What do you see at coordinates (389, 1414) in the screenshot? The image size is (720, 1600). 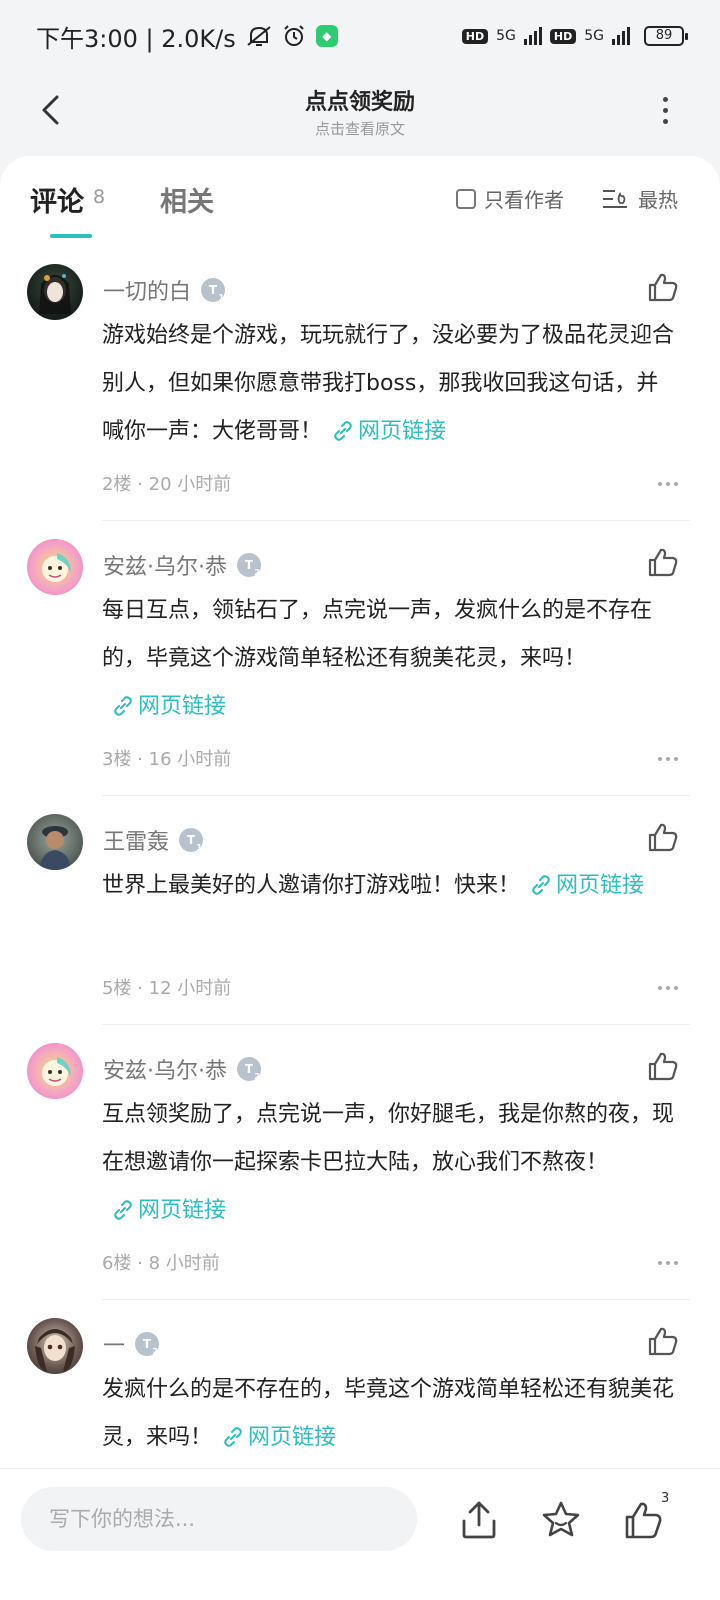 I see `comment-body: 发疯什么的是不存在的，毕竟这个游戏简单轻松还有貌美花灵，来吗！ 网页链接` at bounding box center [389, 1414].